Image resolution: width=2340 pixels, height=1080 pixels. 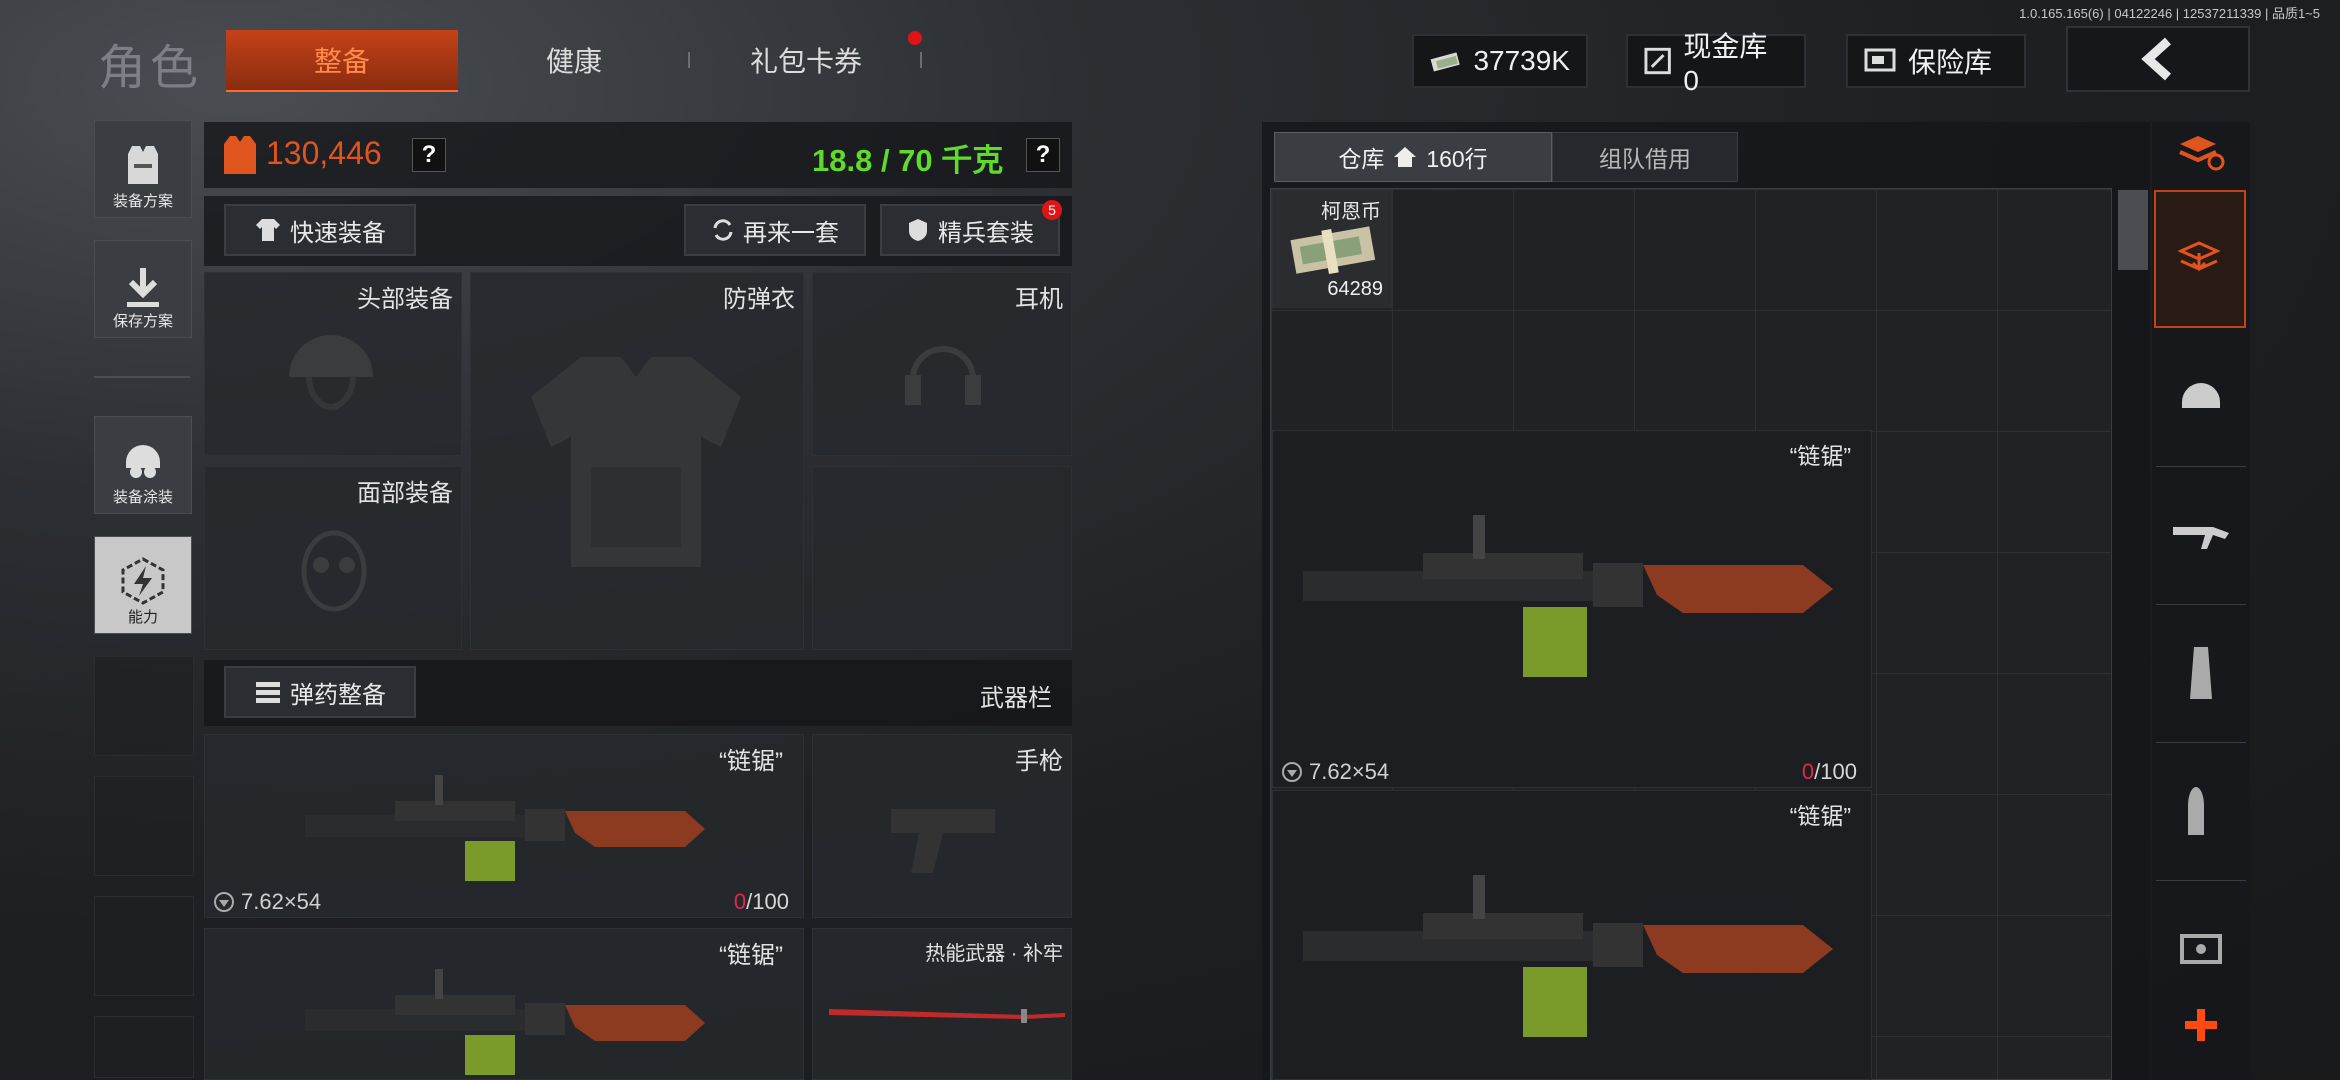 What do you see at coordinates (268, 692) in the screenshot?
I see `ammo-icon` at bounding box center [268, 692].